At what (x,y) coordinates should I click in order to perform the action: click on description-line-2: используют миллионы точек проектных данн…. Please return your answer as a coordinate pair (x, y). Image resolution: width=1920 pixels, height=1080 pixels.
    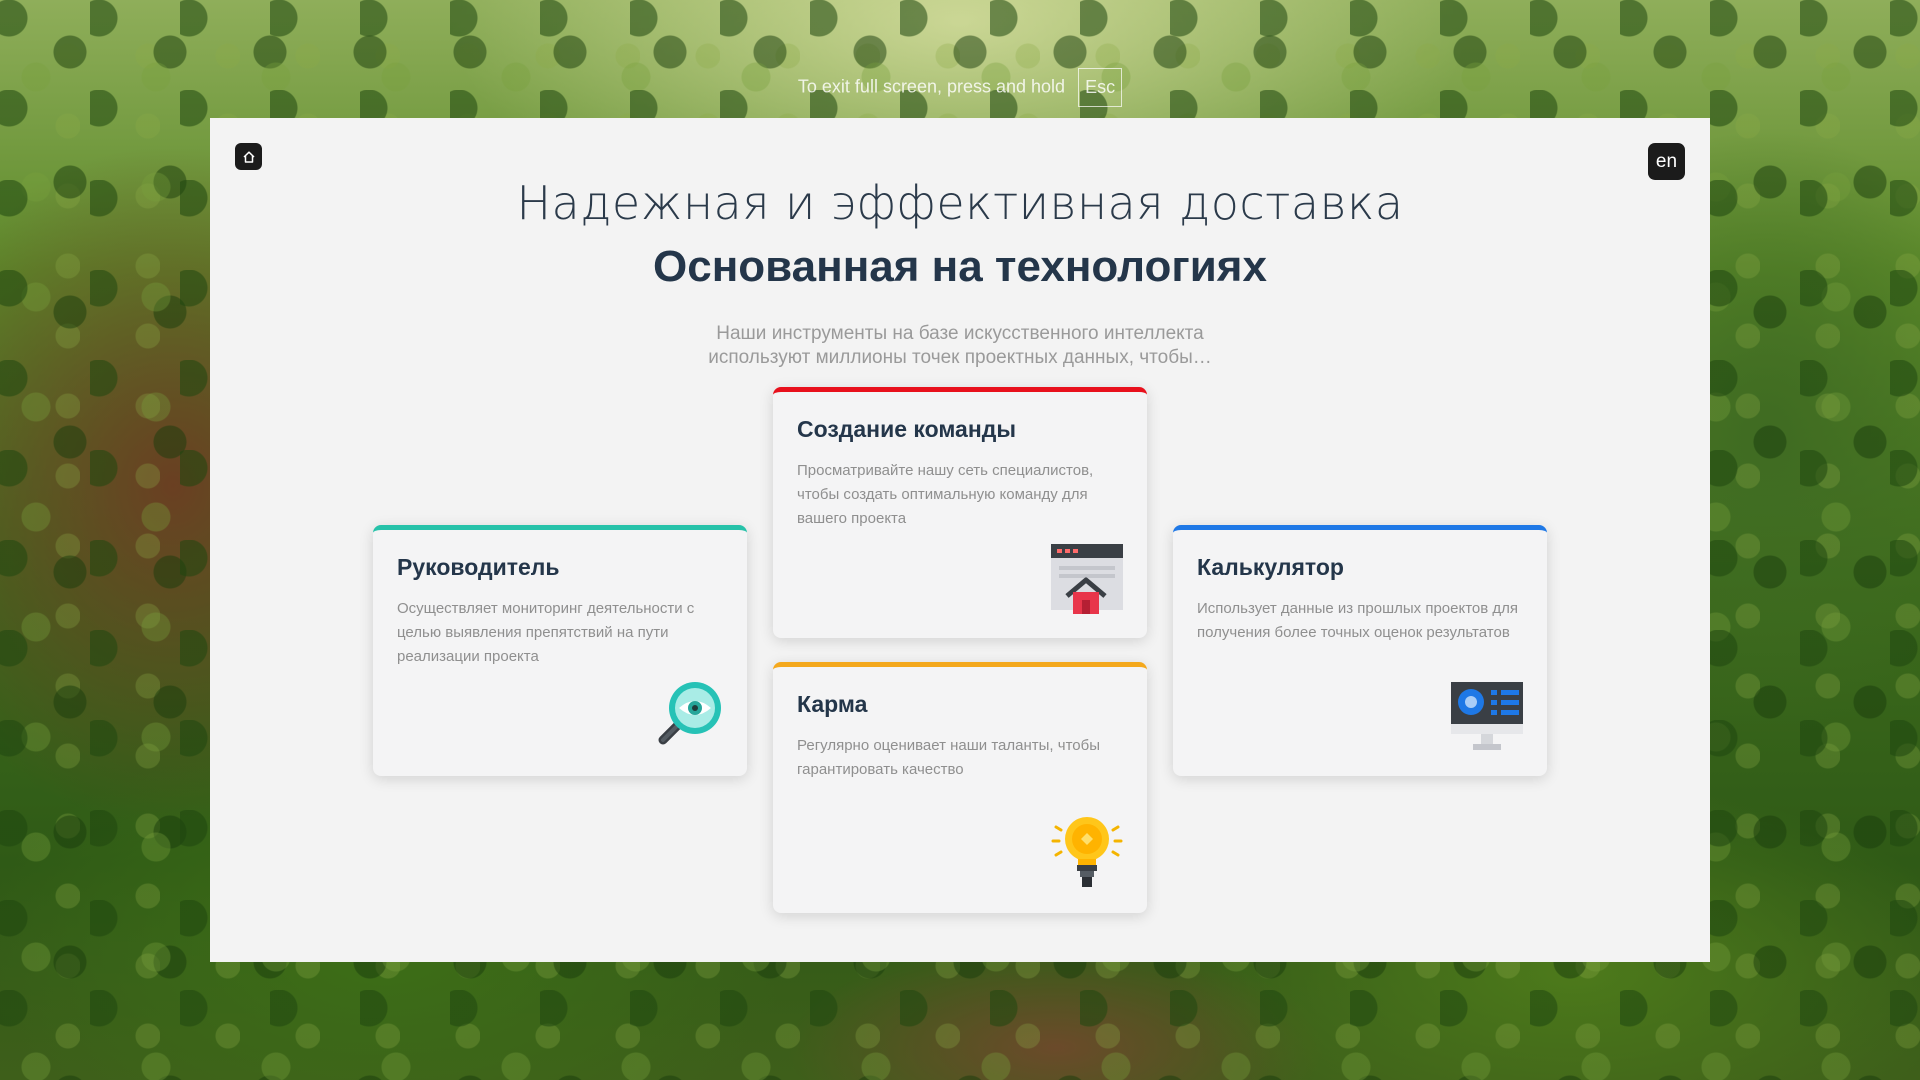
    Looking at the image, I should click on (960, 357).